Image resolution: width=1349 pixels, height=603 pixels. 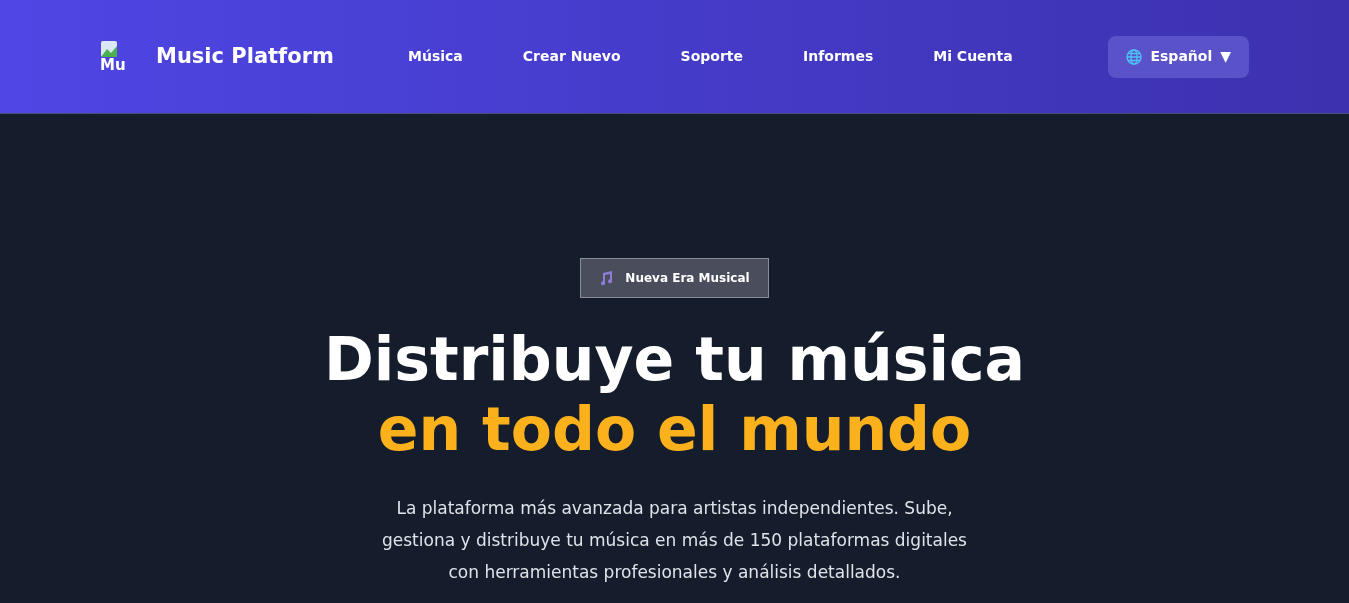 What do you see at coordinates (109, 49) in the screenshot?
I see `broken-image-icon` at bounding box center [109, 49].